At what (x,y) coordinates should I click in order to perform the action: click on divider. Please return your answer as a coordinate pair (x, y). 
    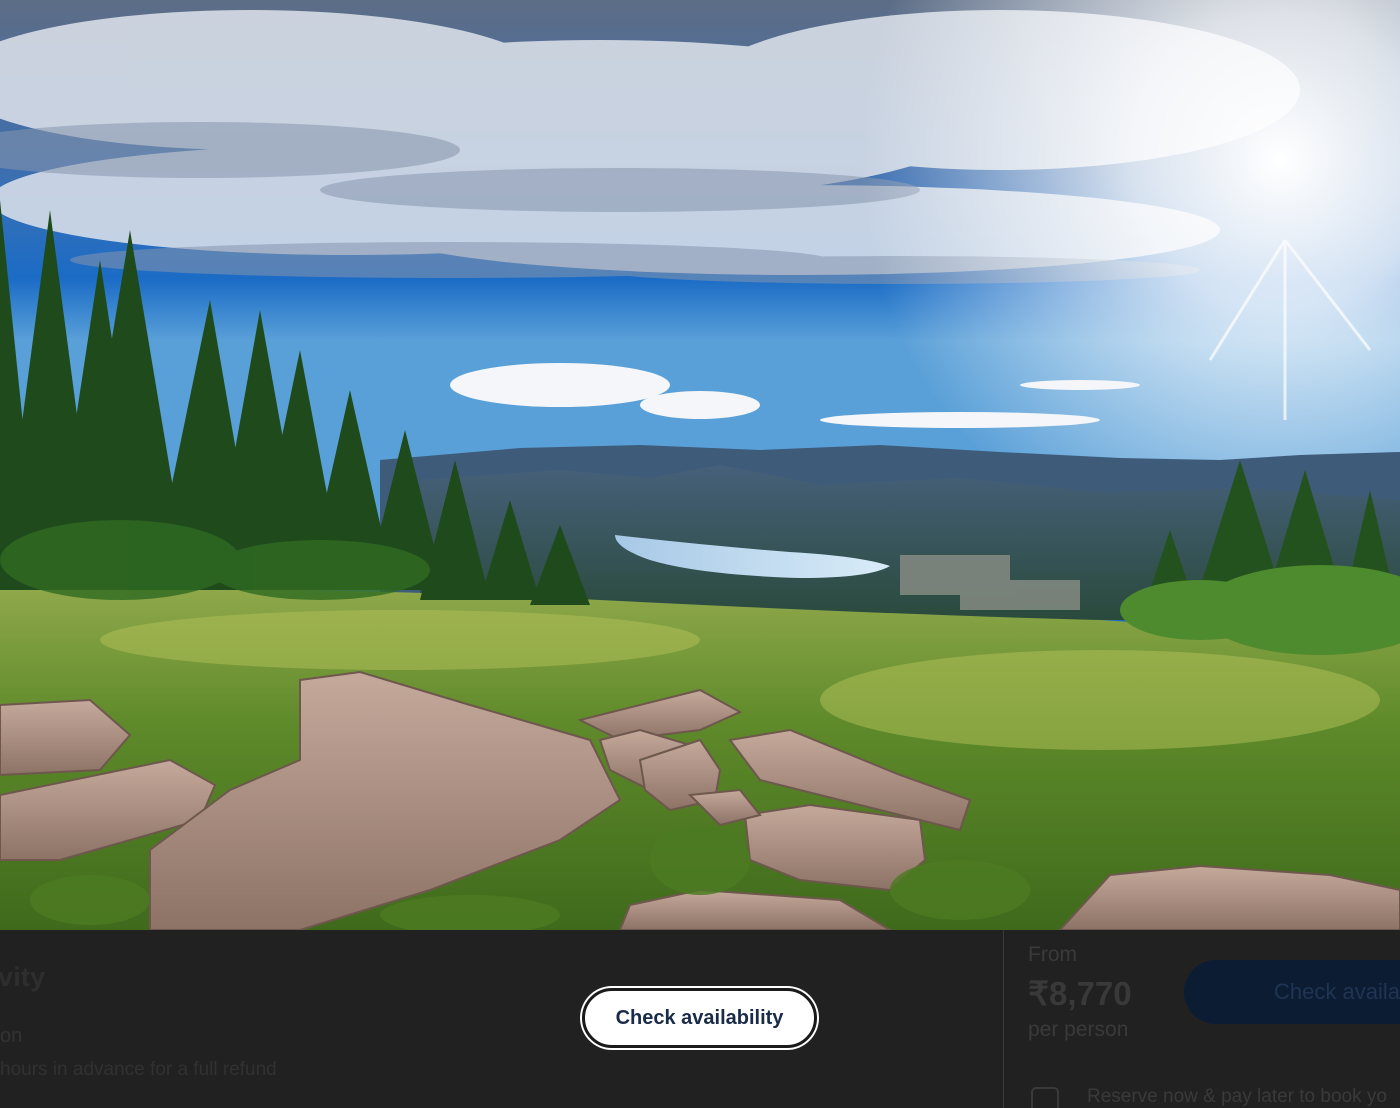
    Looking at the image, I should click on (1003, 1019).